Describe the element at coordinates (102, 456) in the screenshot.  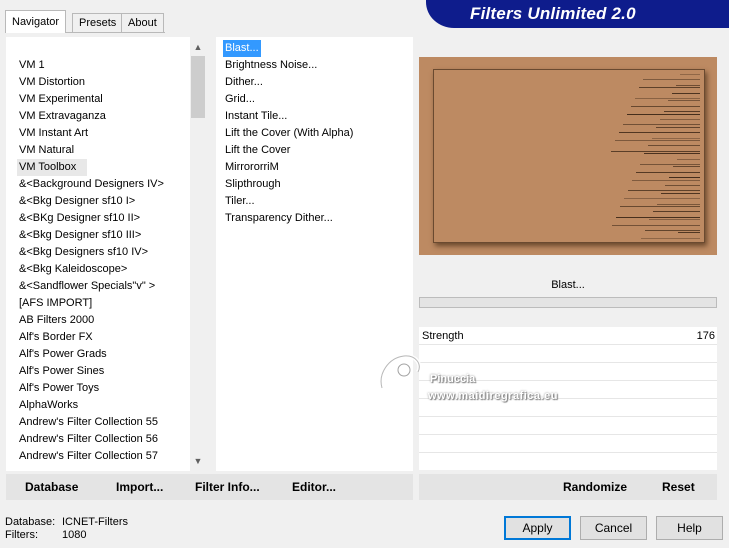
I see `category-item: Andrew's Filter Collection 57` at that location.